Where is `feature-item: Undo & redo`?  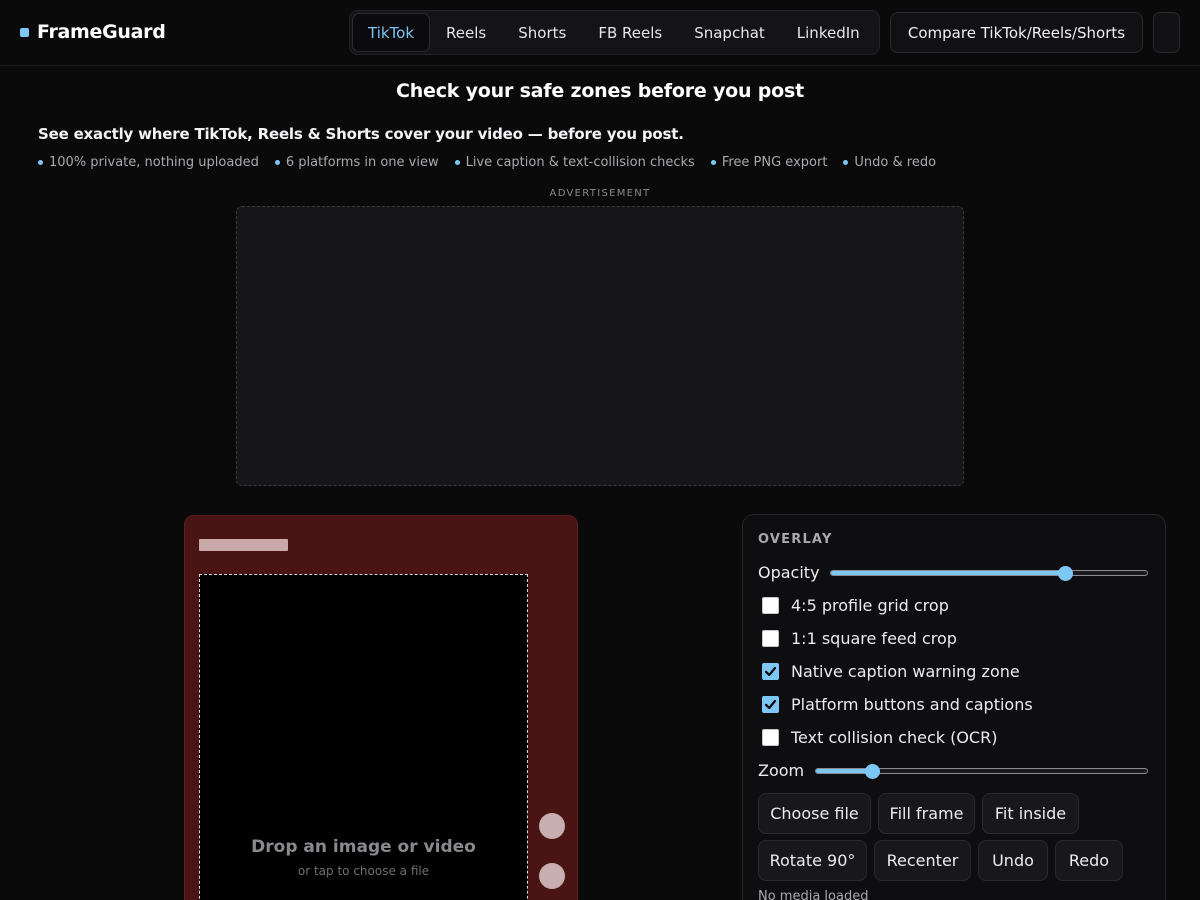 feature-item: Undo & redo is located at coordinates (889, 162).